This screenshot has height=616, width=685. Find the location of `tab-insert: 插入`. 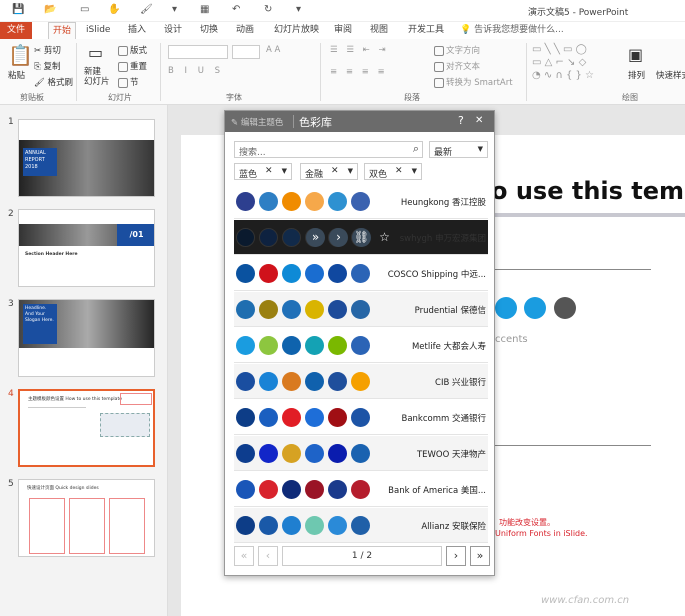

tab-insert: 插入 is located at coordinates (137, 30).